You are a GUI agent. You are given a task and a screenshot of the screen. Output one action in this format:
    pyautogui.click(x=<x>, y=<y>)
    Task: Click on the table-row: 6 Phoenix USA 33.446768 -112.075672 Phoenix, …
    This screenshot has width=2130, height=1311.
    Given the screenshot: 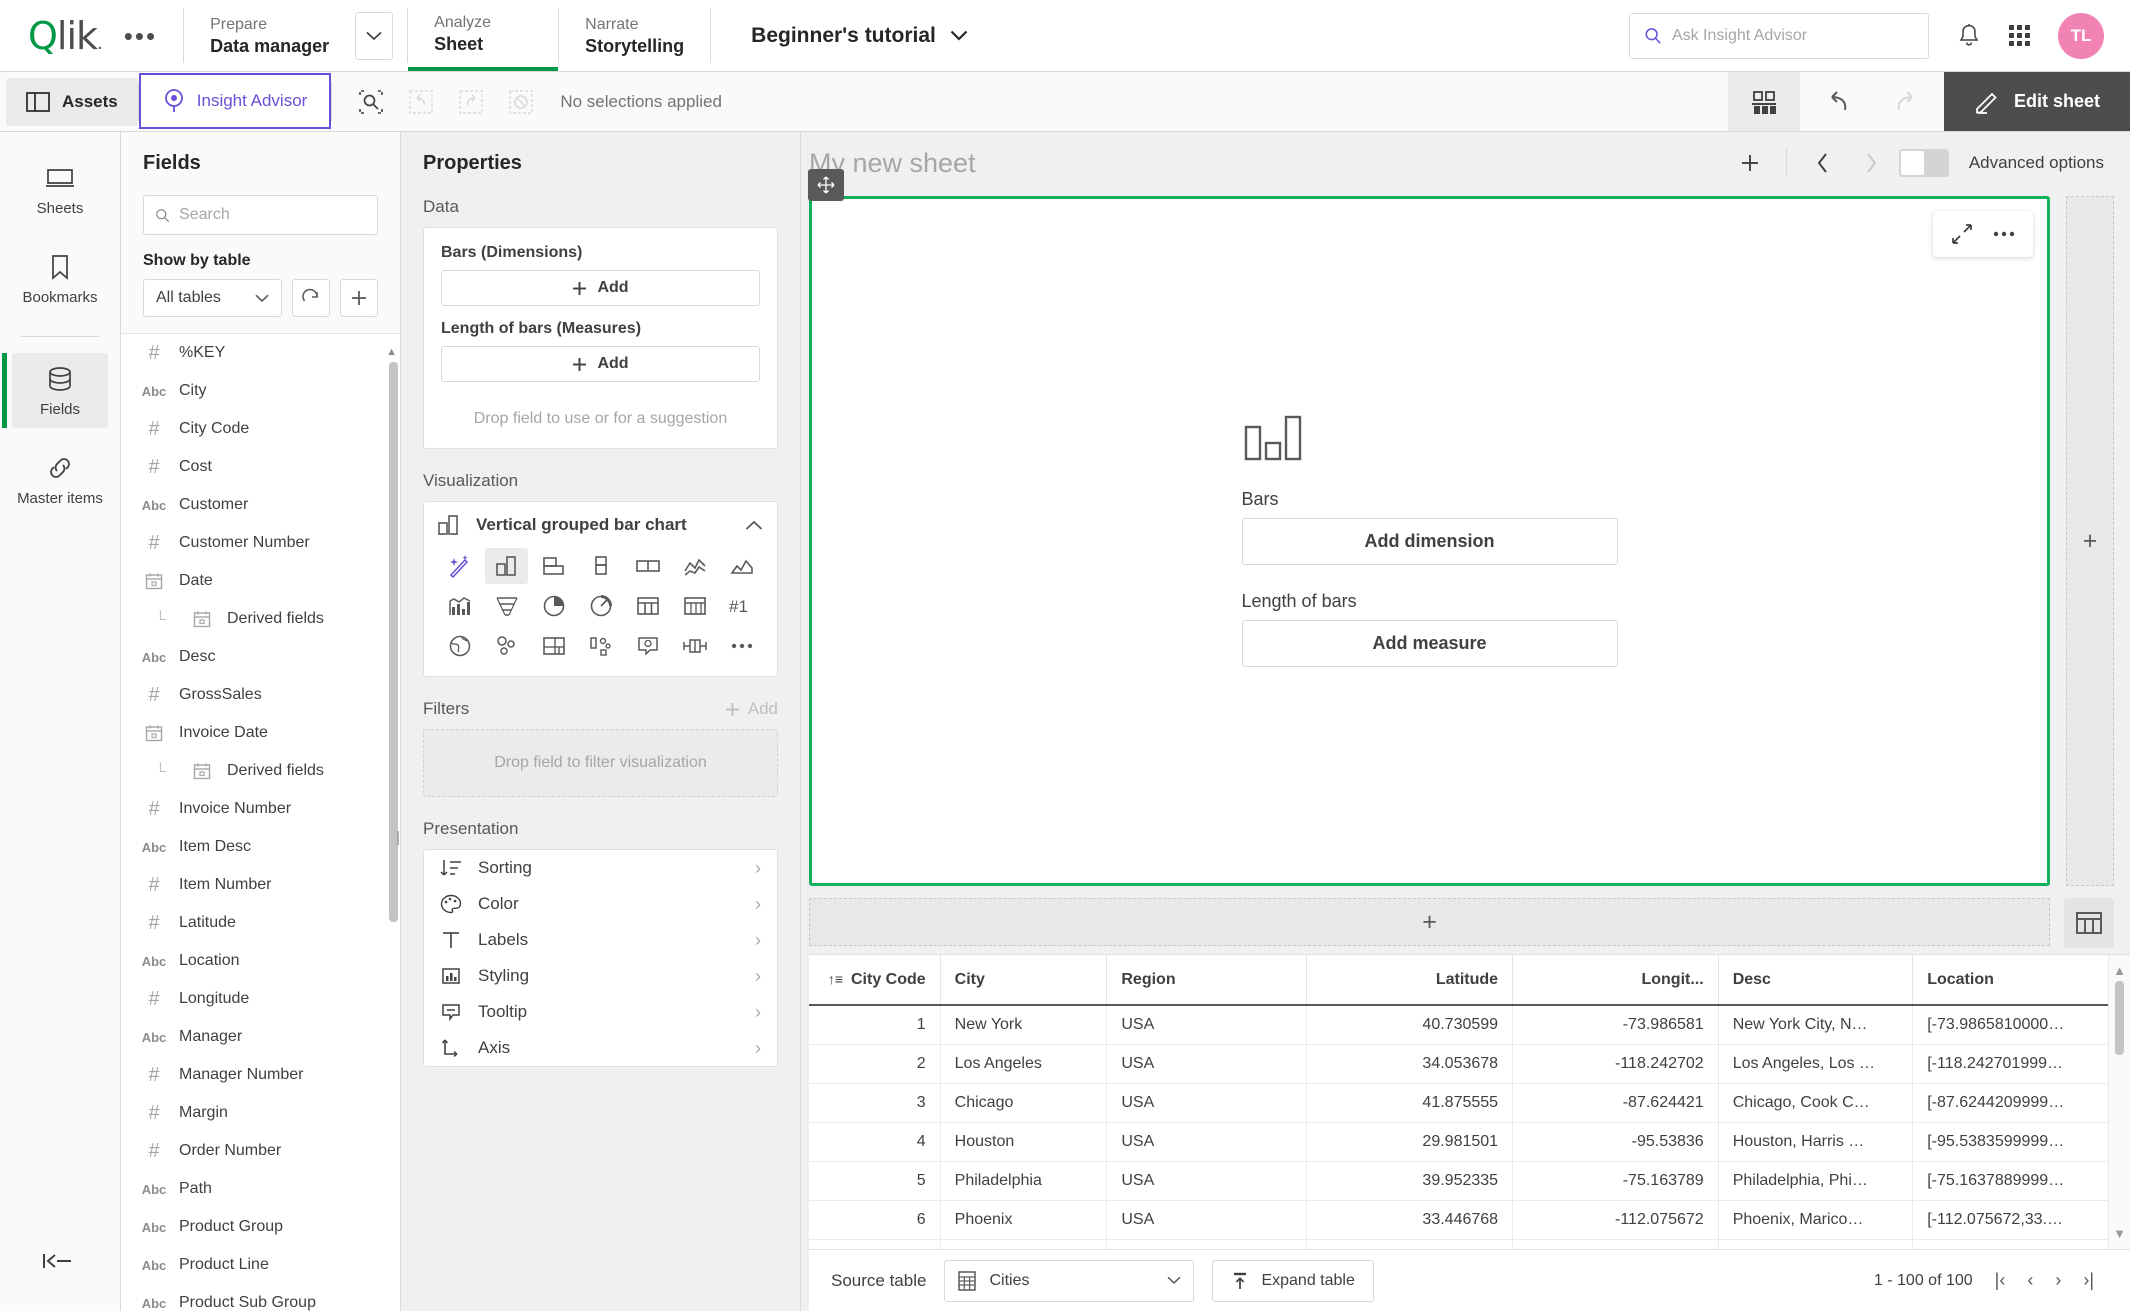 What is the action you would take?
    pyautogui.click(x=1469, y=1220)
    